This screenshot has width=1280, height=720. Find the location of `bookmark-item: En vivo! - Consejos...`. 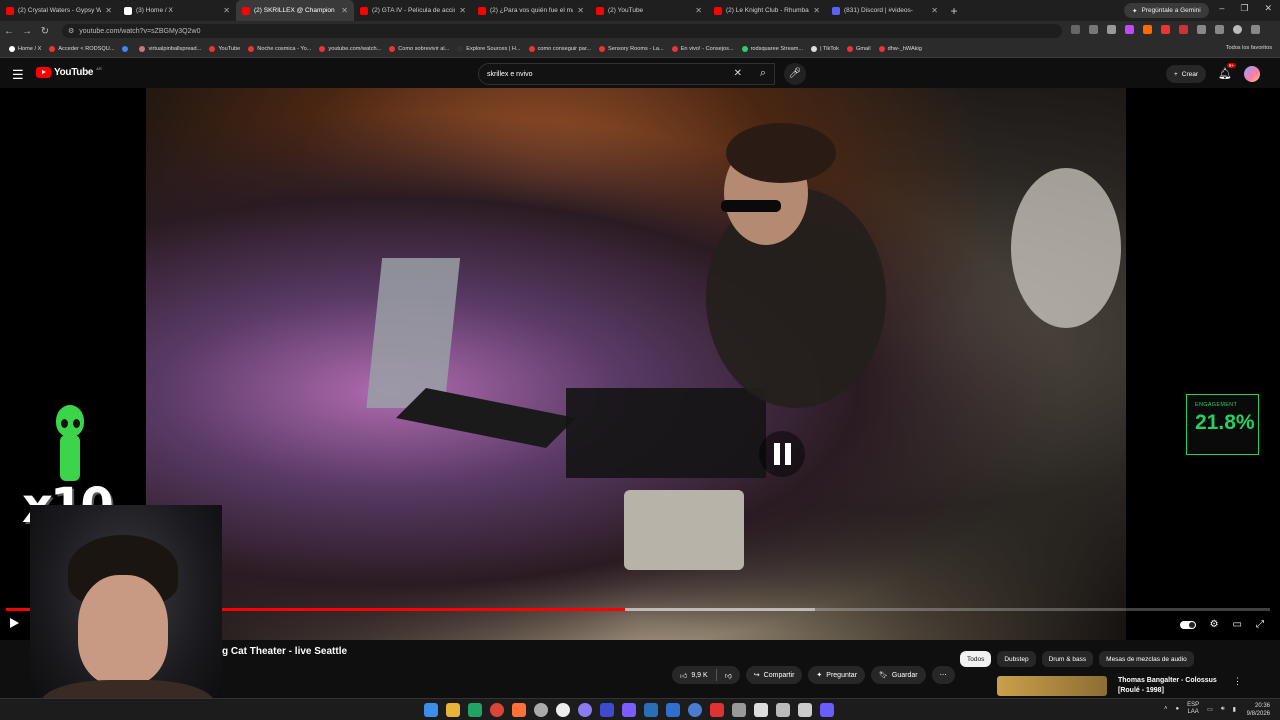

bookmark-item: En vivo! - Consejos... is located at coordinates (703, 49).